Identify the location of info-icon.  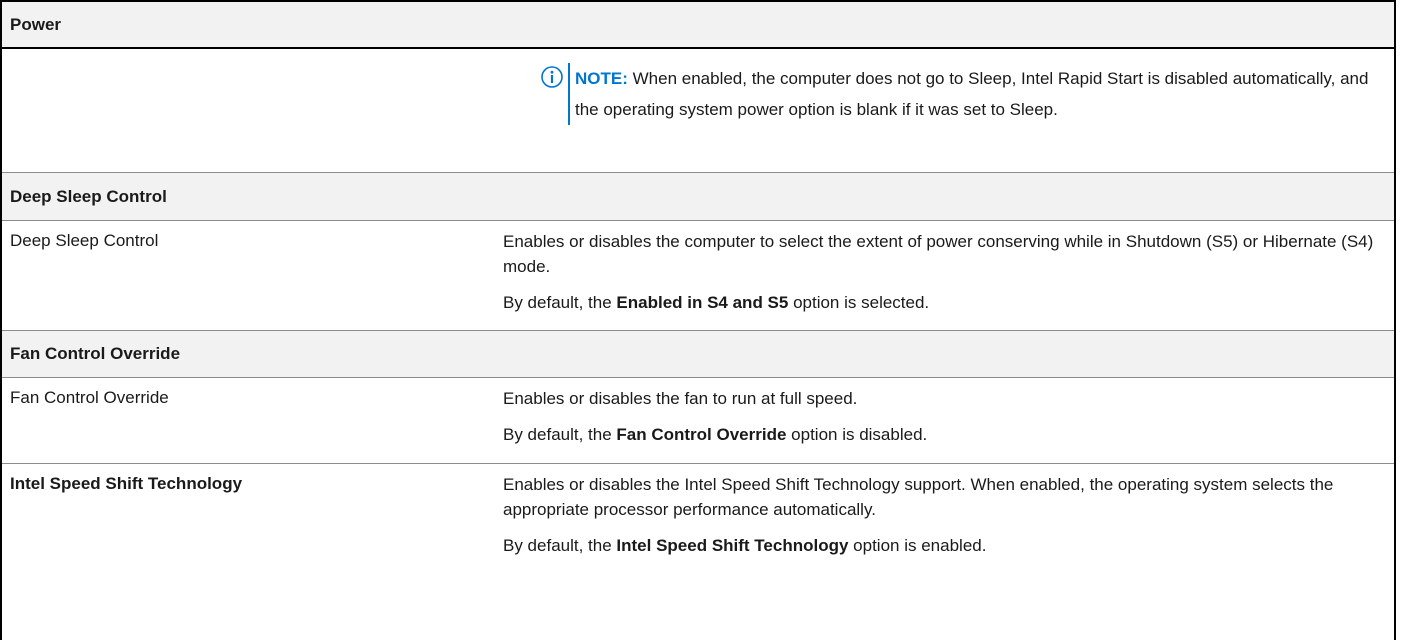
(552, 77).